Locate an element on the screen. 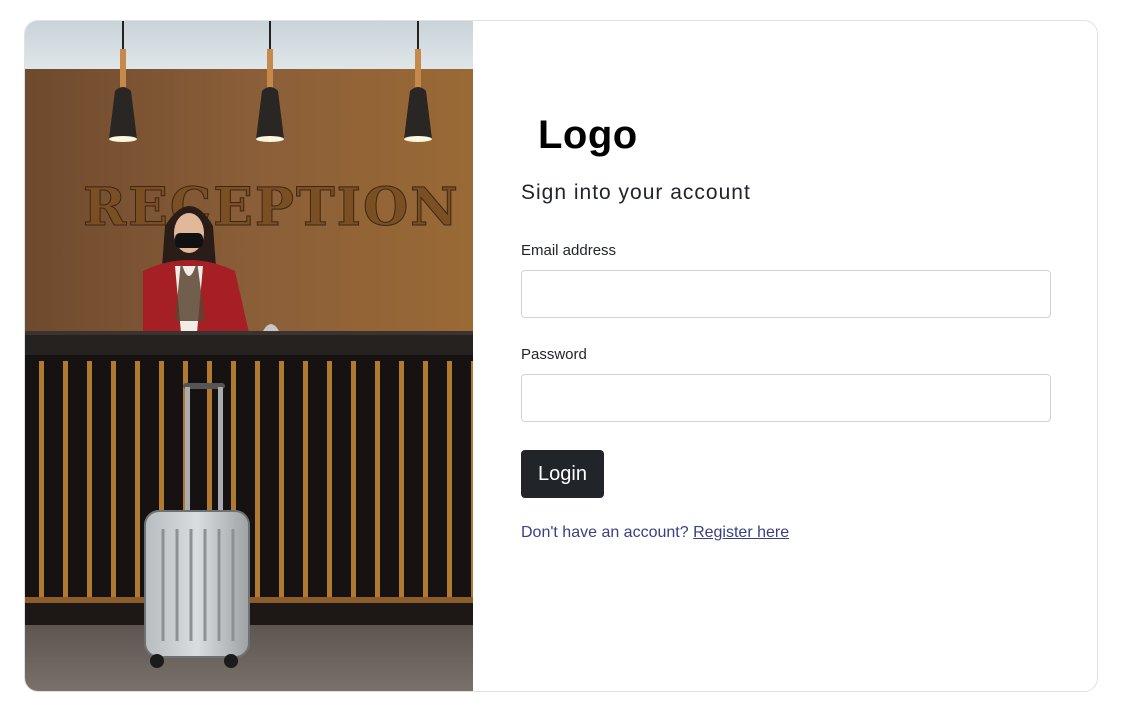  logo: Logo is located at coordinates (588, 135).